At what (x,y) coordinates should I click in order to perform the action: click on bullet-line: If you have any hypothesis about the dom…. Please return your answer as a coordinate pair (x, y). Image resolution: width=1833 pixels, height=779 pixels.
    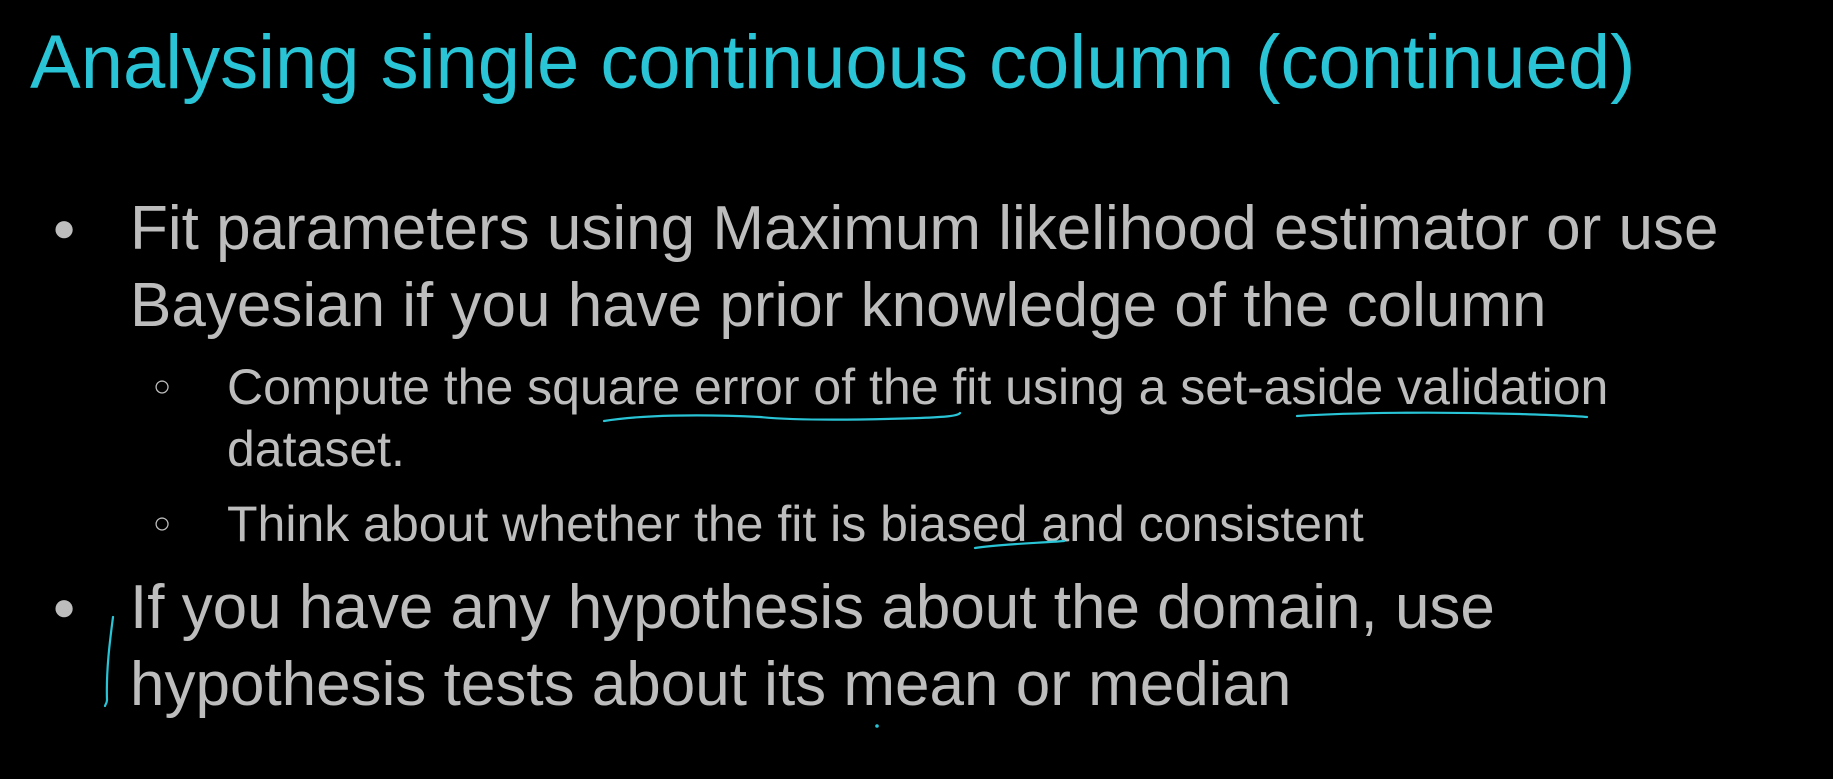
    Looking at the image, I should click on (812, 607).